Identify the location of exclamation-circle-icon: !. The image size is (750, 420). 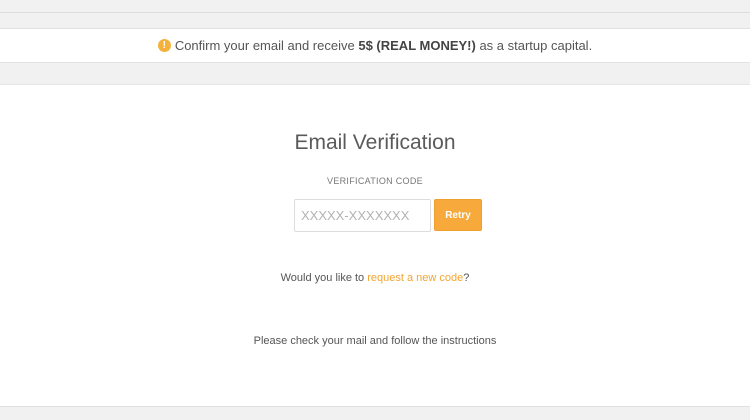
(164, 45).